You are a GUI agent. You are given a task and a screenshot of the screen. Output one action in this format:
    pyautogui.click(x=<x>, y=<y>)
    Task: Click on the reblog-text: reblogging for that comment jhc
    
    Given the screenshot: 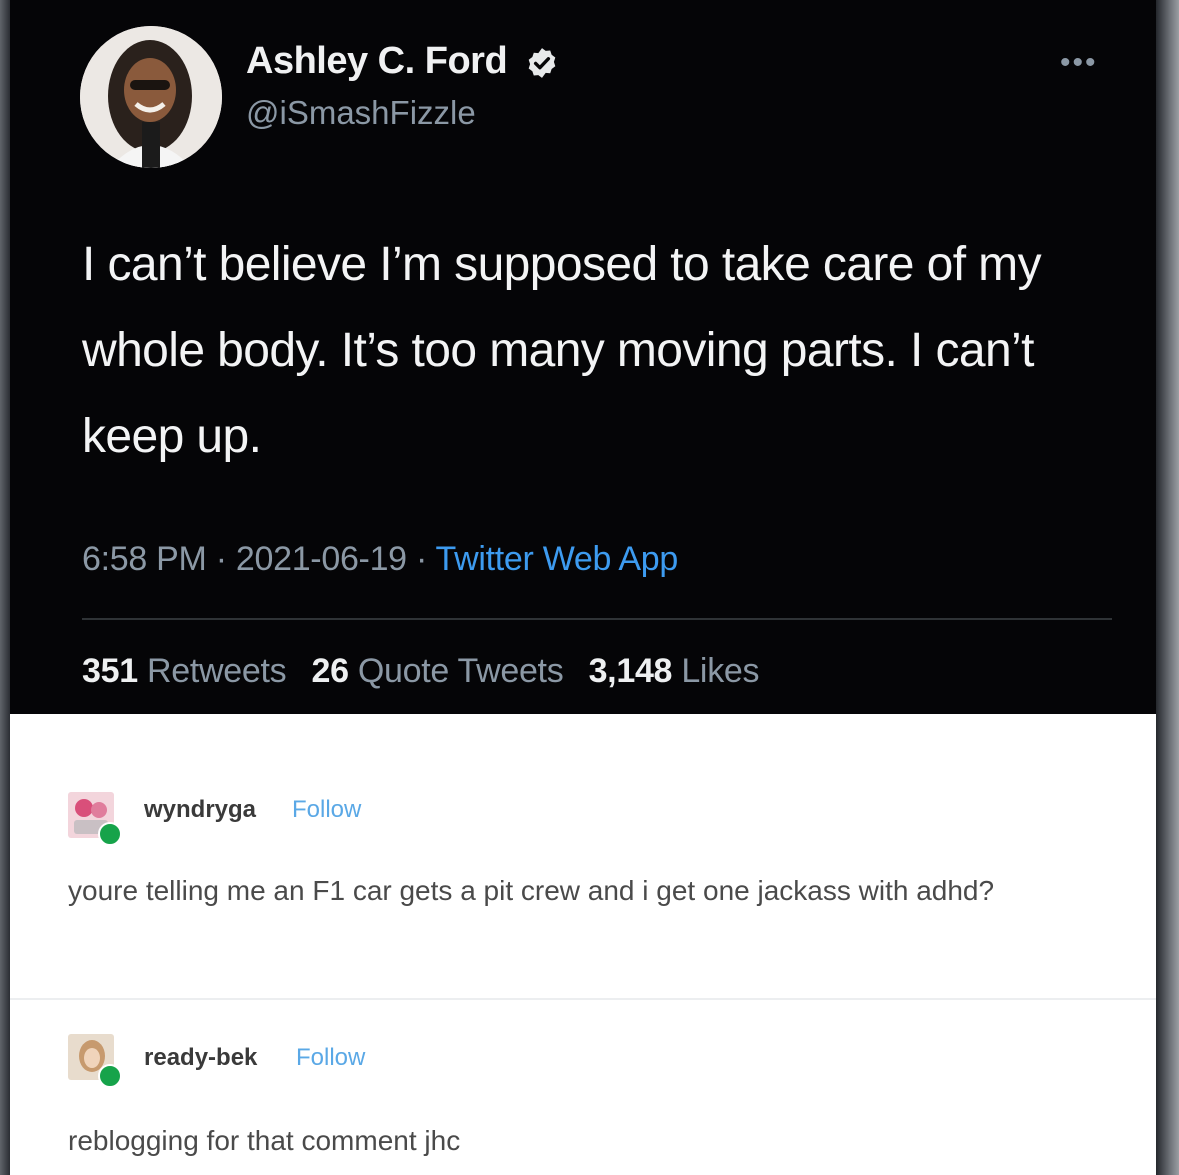 What is the action you would take?
    pyautogui.click(x=264, y=1140)
    